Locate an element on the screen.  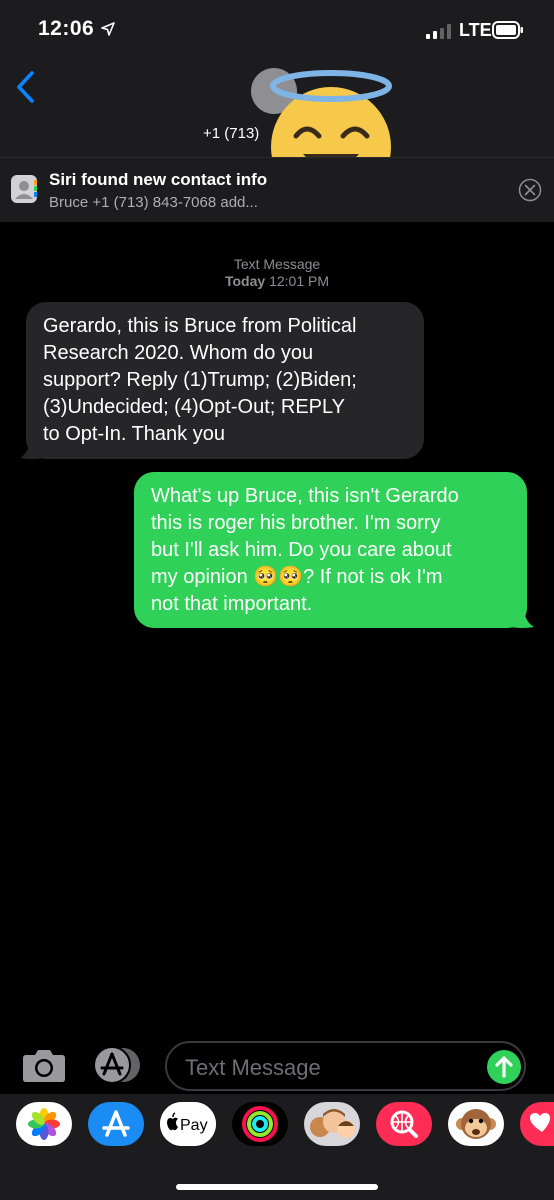
memoji-icon is located at coordinates (332, 1124).